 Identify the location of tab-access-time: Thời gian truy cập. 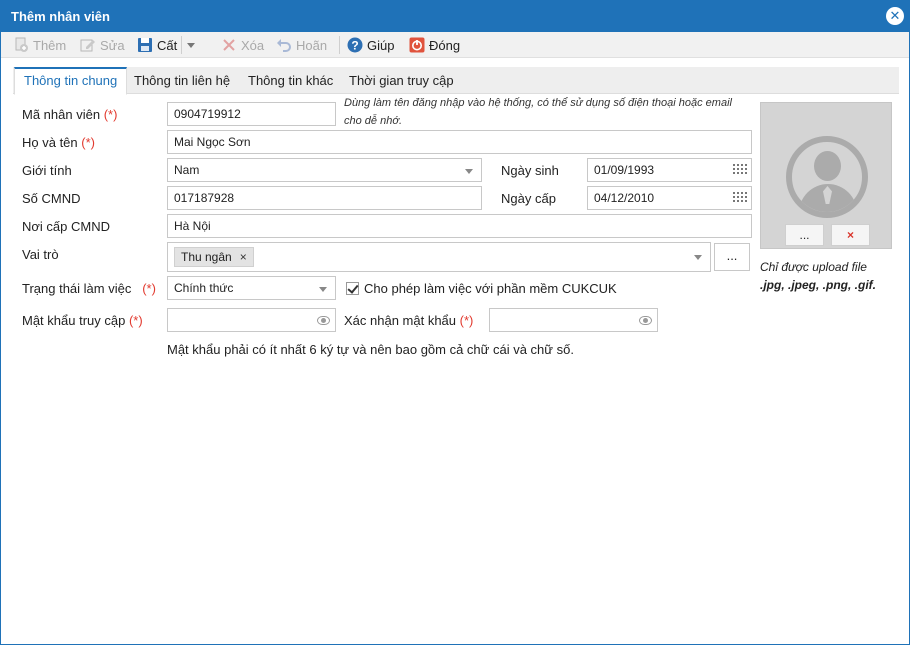
(401, 80).